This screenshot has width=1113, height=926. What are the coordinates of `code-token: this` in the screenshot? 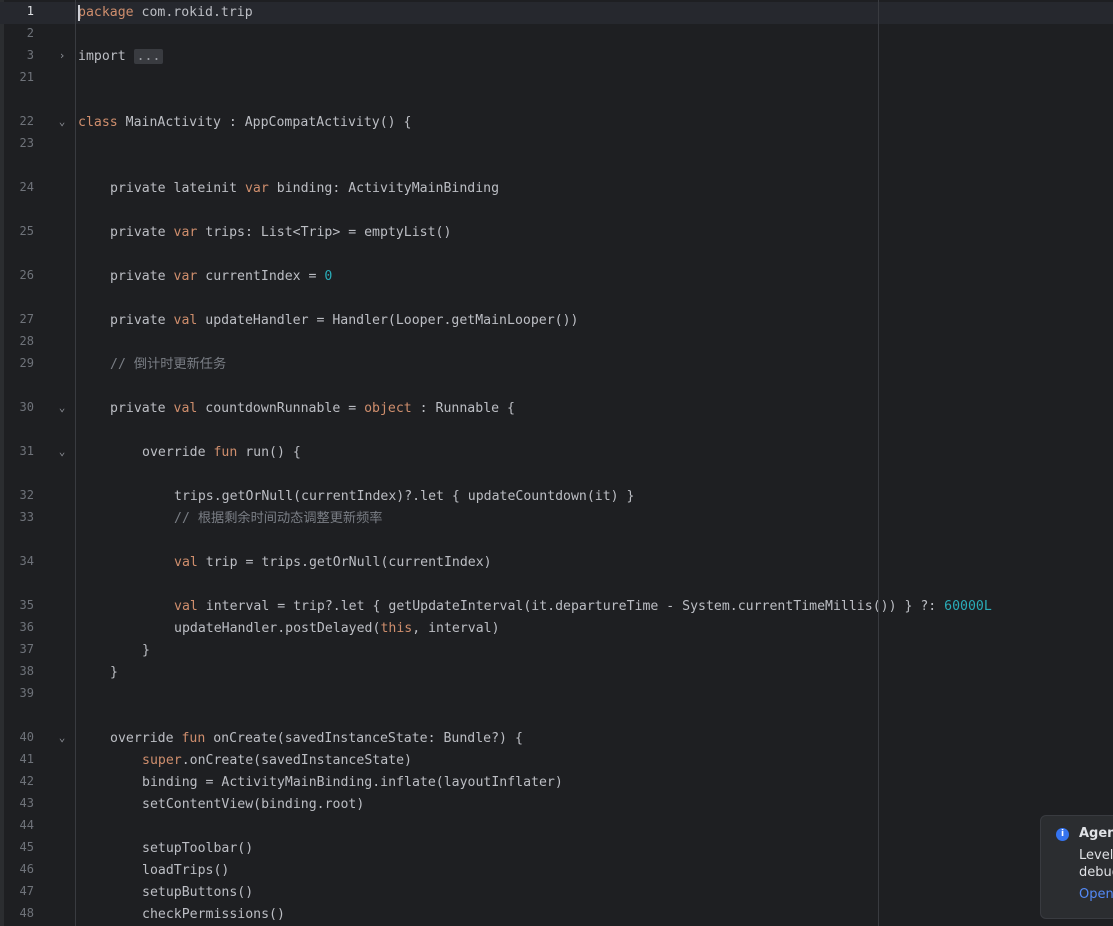 It's located at (396, 628).